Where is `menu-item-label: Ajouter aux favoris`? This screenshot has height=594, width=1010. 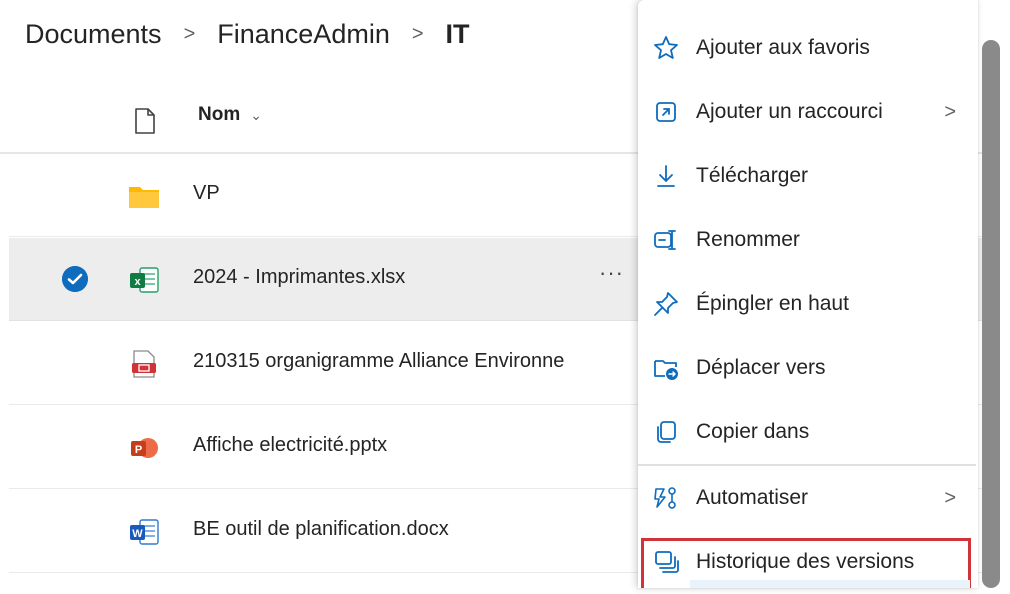 menu-item-label: Ajouter aux favoris is located at coordinates (783, 47).